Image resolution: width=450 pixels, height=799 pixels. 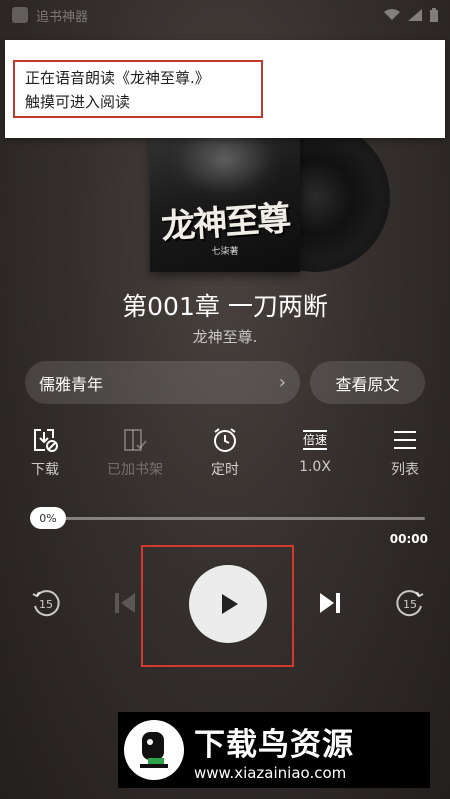 I want to click on wifi-icon, so click(x=392, y=14).